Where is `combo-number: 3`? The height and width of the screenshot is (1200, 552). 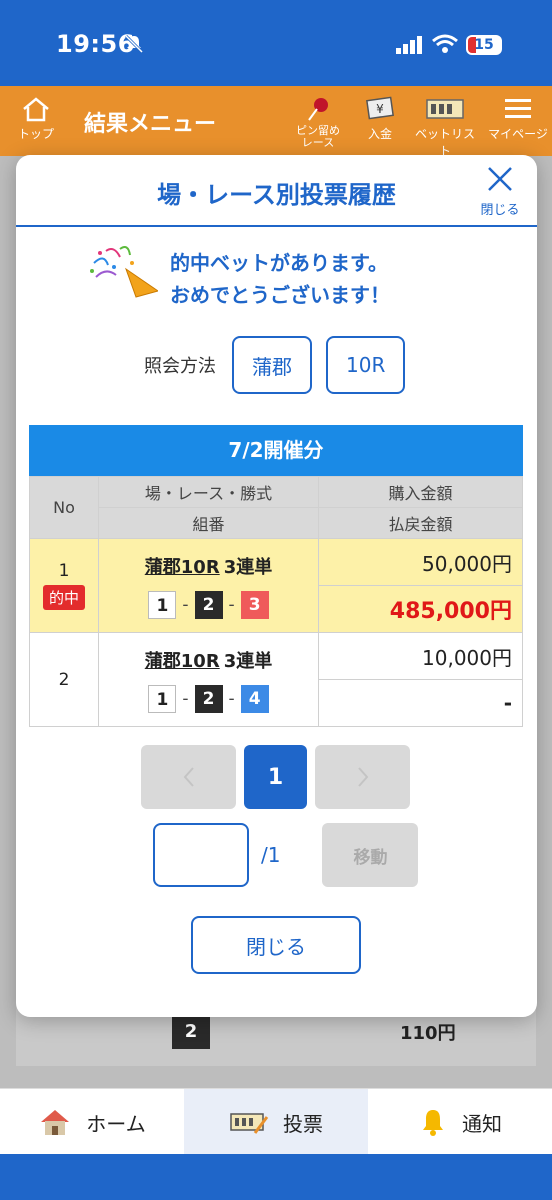
combo-number: 3 is located at coordinates (254, 604).